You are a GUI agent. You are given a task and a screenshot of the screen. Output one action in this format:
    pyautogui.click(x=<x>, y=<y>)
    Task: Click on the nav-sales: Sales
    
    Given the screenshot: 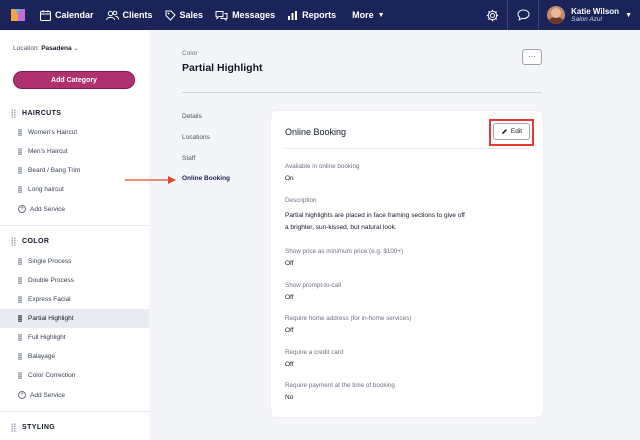 What is the action you would take?
    pyautogui.click(x=184, y=15)
    